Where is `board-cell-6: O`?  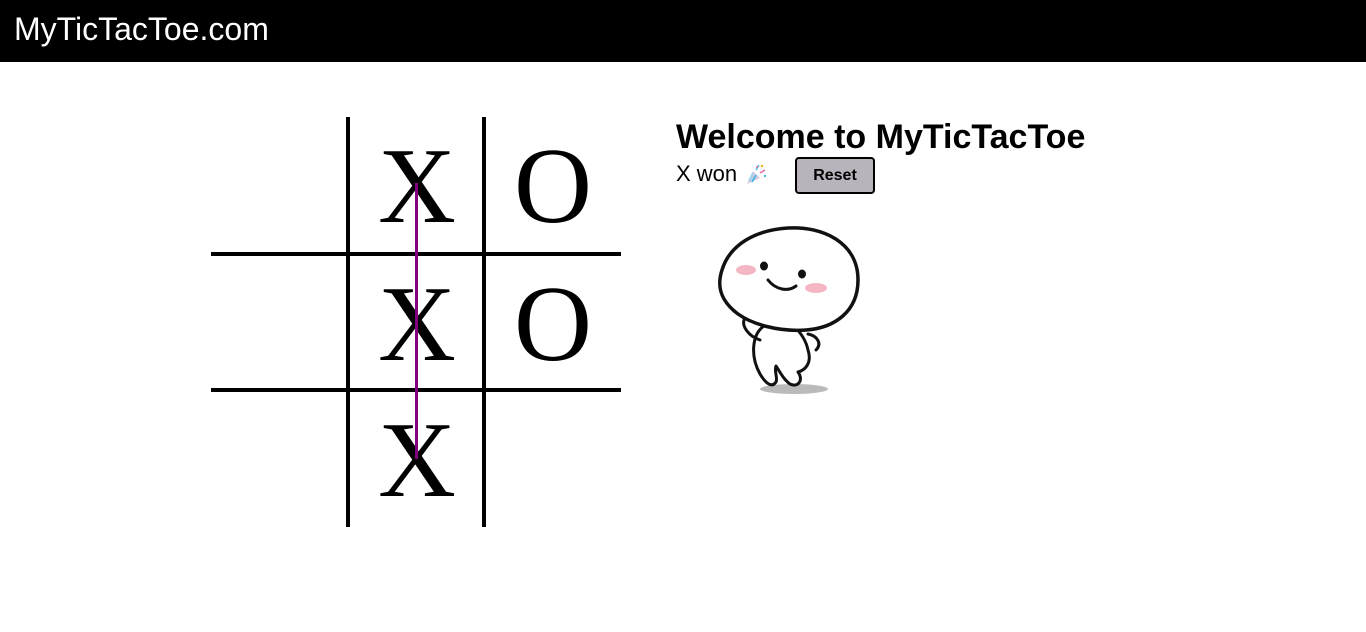 board-cell-6: O is located at coordinates (553, 323).